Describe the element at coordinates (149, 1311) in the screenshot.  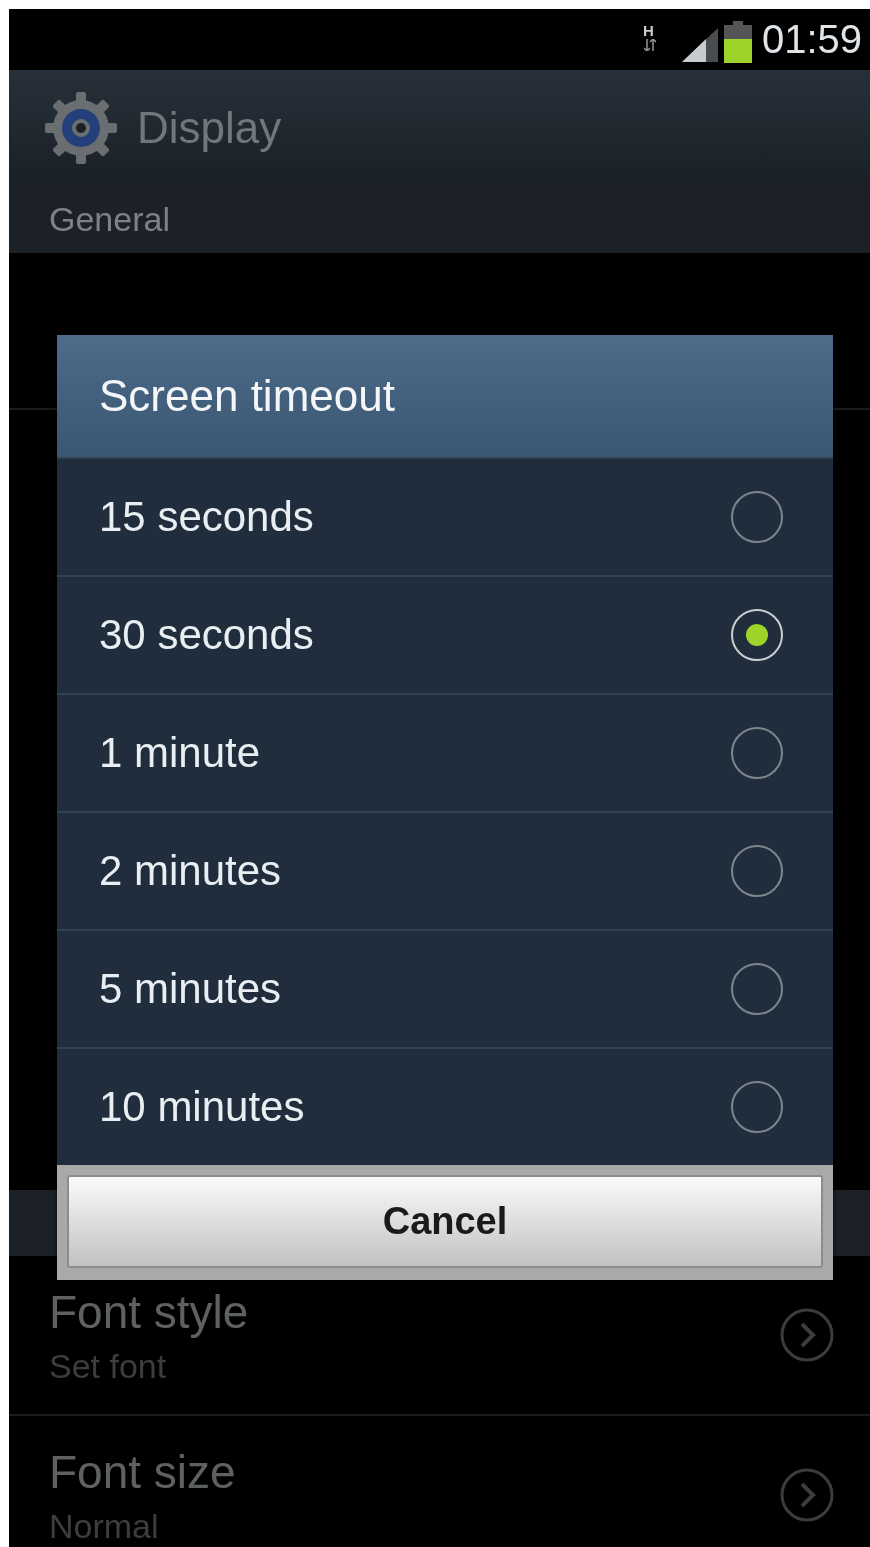
I see `setting-title: Font style` at that location.